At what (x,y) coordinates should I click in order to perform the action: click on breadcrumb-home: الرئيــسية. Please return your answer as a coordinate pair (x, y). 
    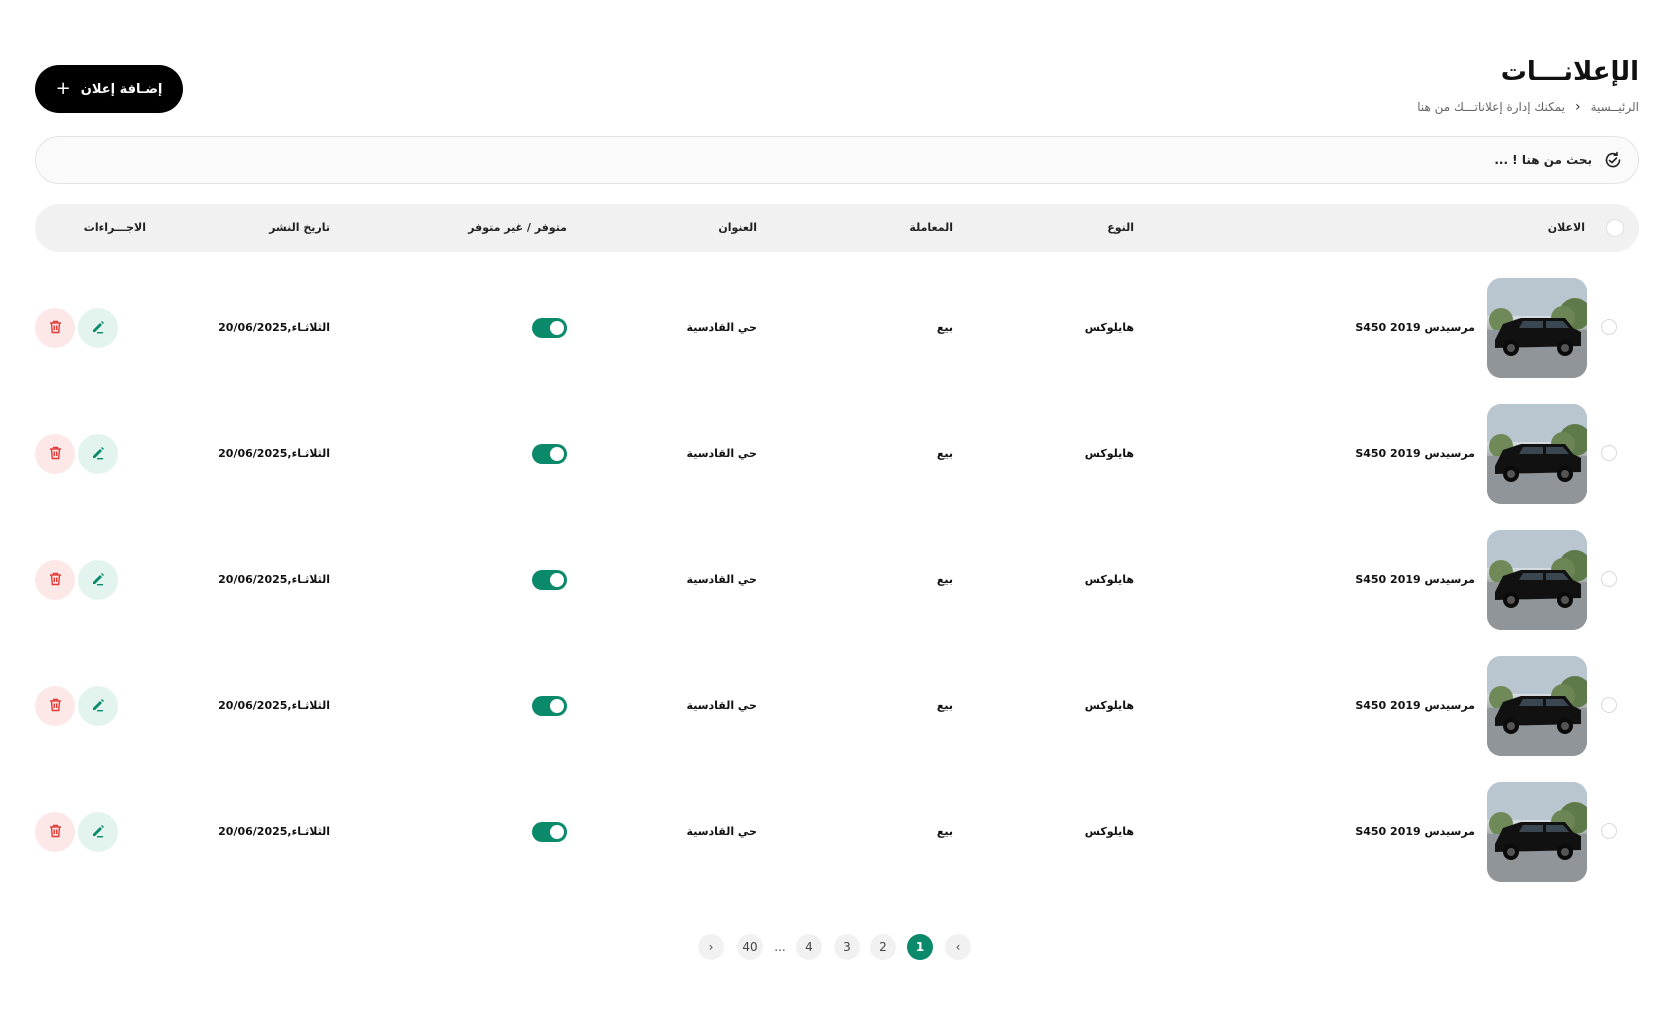
    Looking at the image, I should click on (1615, 107).